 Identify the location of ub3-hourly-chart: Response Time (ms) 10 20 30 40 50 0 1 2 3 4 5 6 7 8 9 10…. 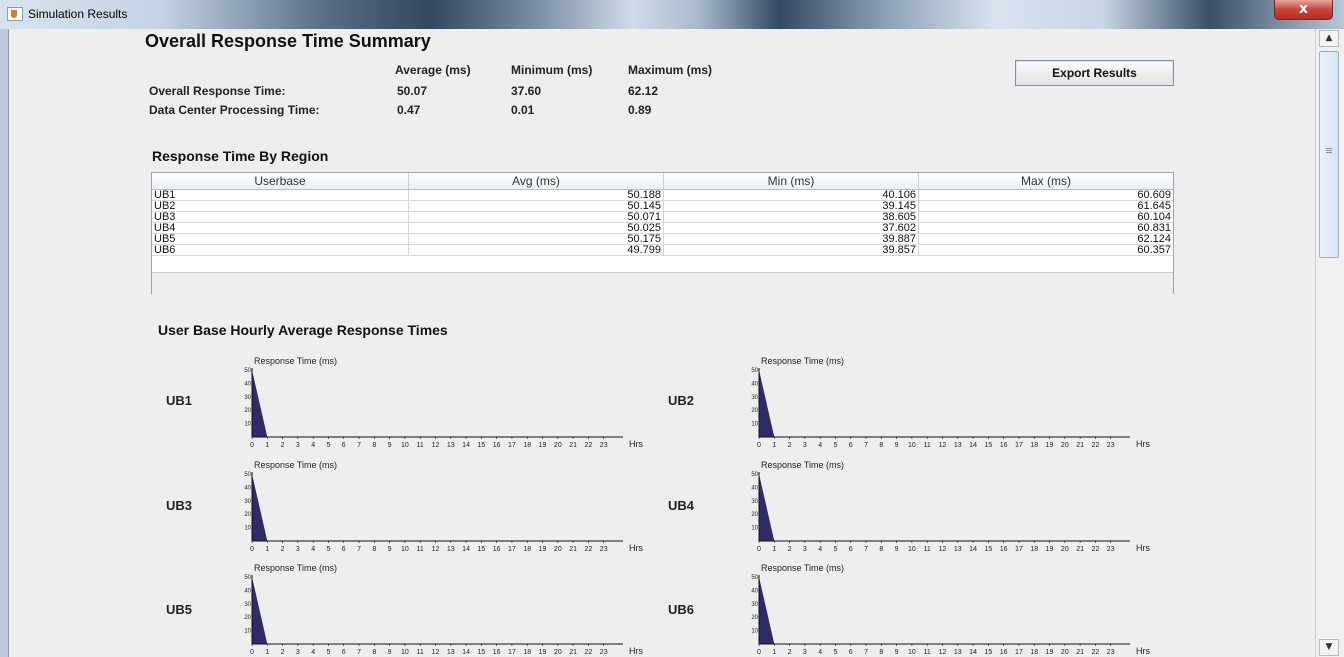
(440, 509).